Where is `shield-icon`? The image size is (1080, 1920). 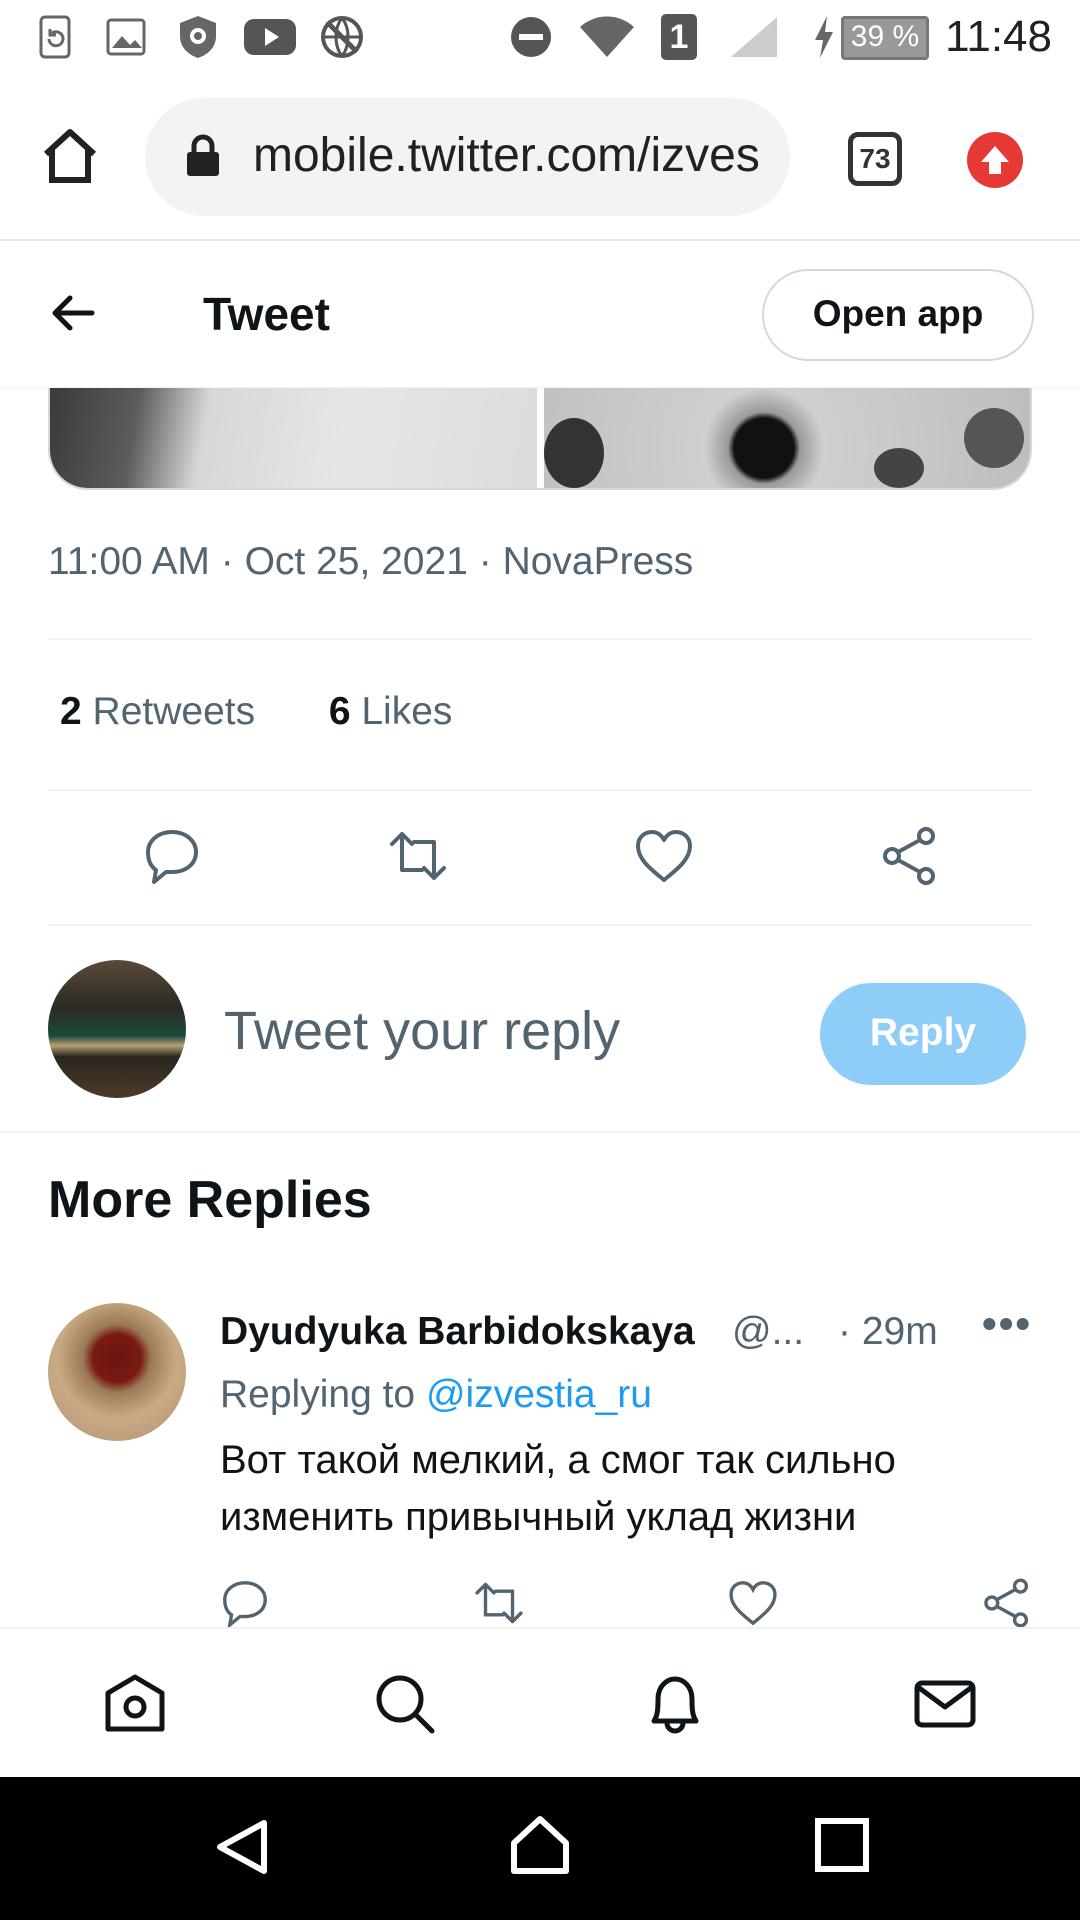 shield-icon is located at coordinates (198, 37).